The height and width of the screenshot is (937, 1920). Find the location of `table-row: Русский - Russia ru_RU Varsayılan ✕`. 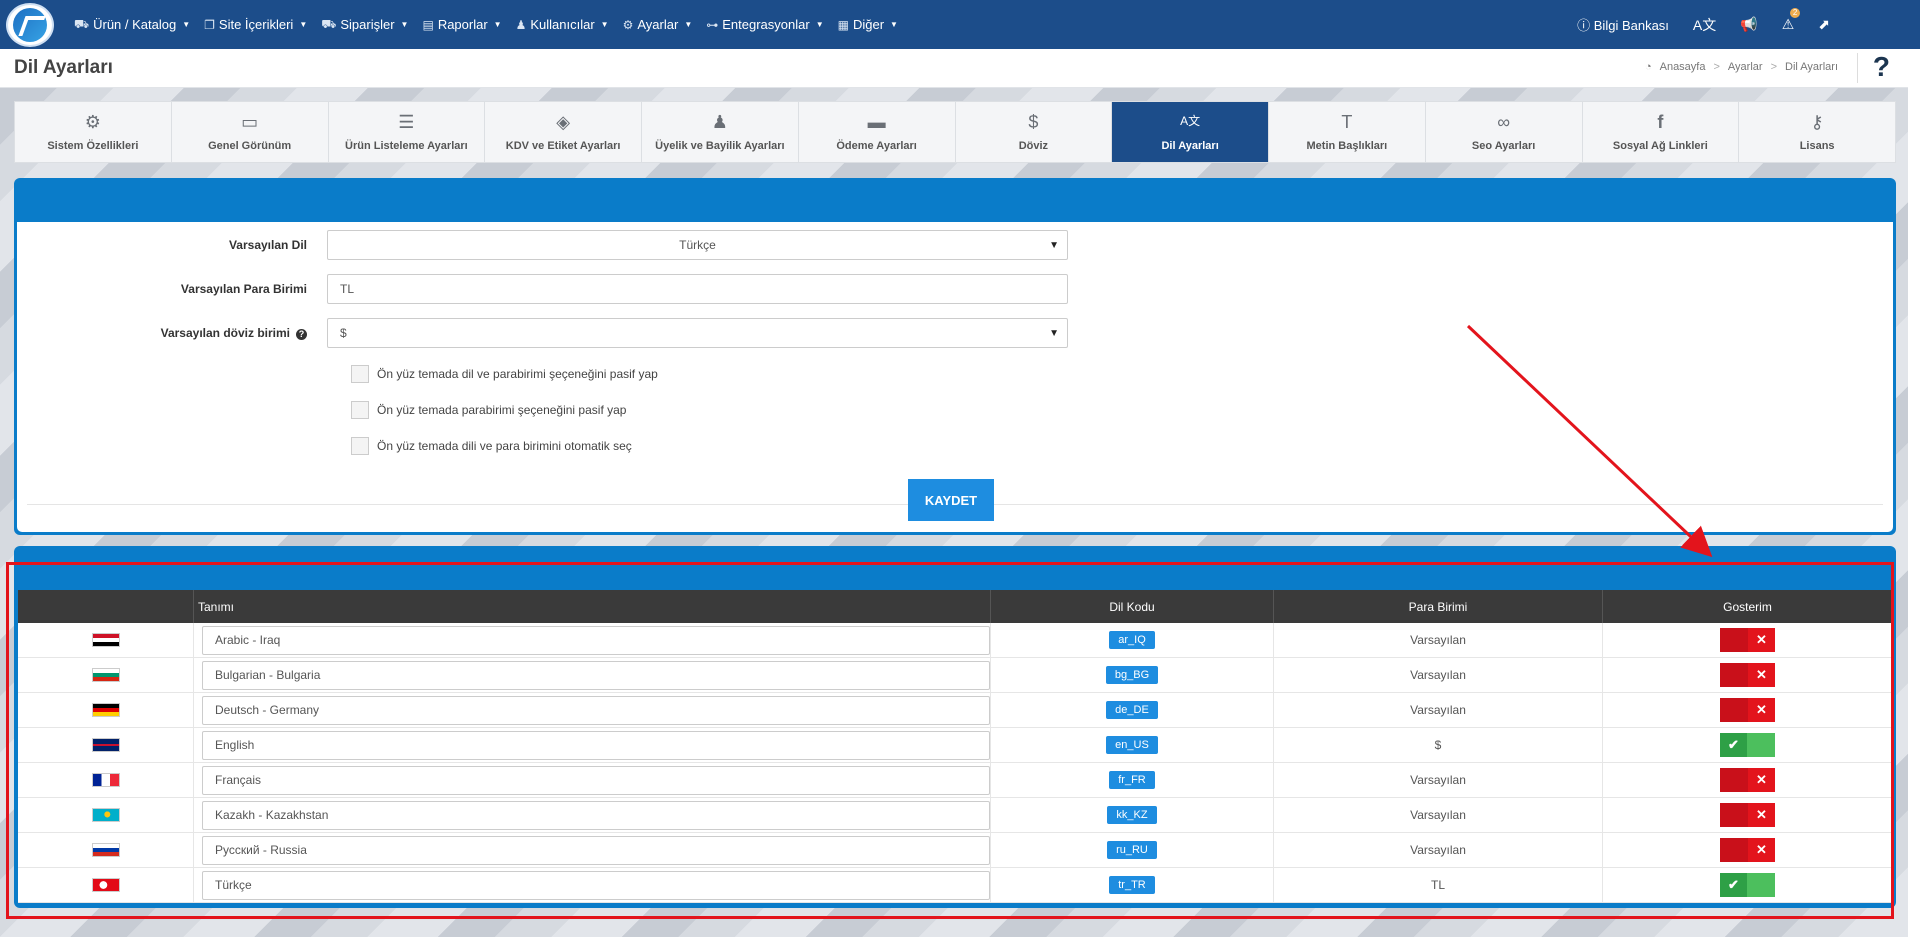

table-row: Русский - Russia ru_RU Varsayılan ✕ is located at coordinates (955, 850).